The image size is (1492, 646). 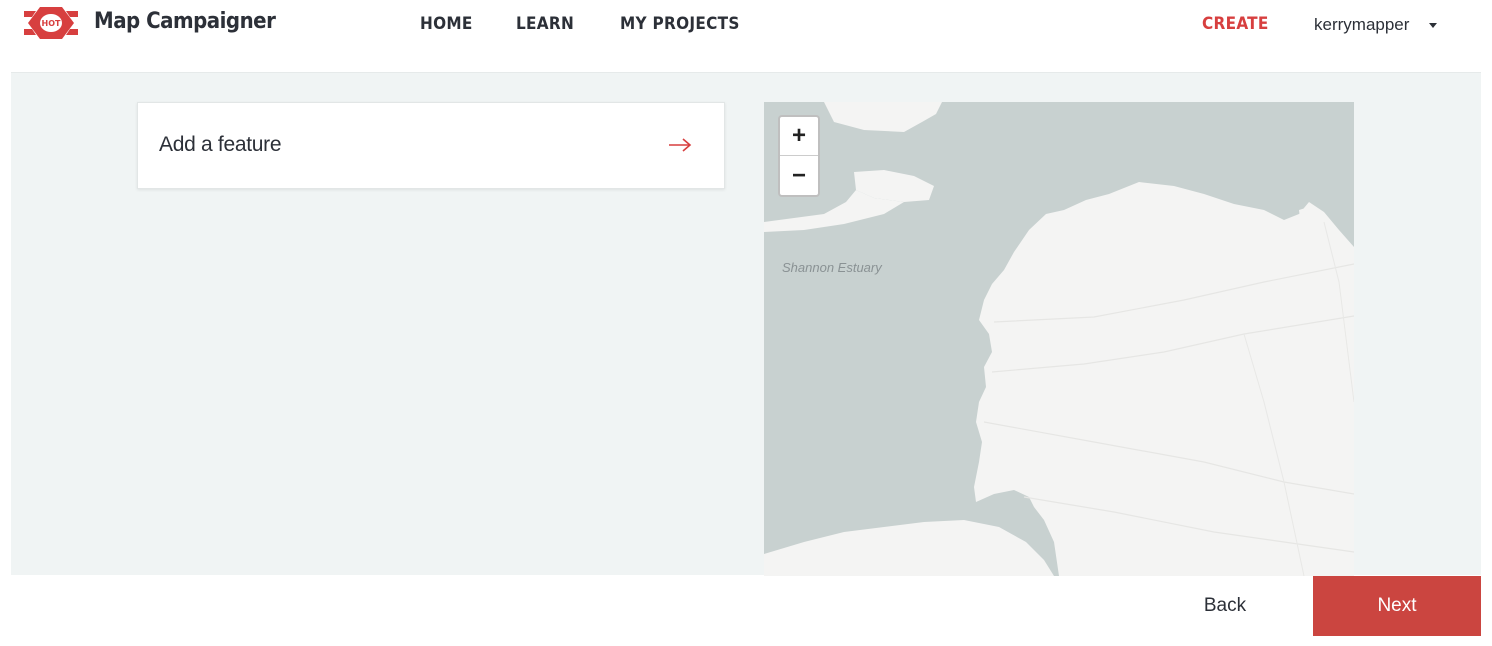 What do you see at coordinates (545, 24) in the screenshot?
I see `nav-learn: LEARN` at bounding box center [545, 24].